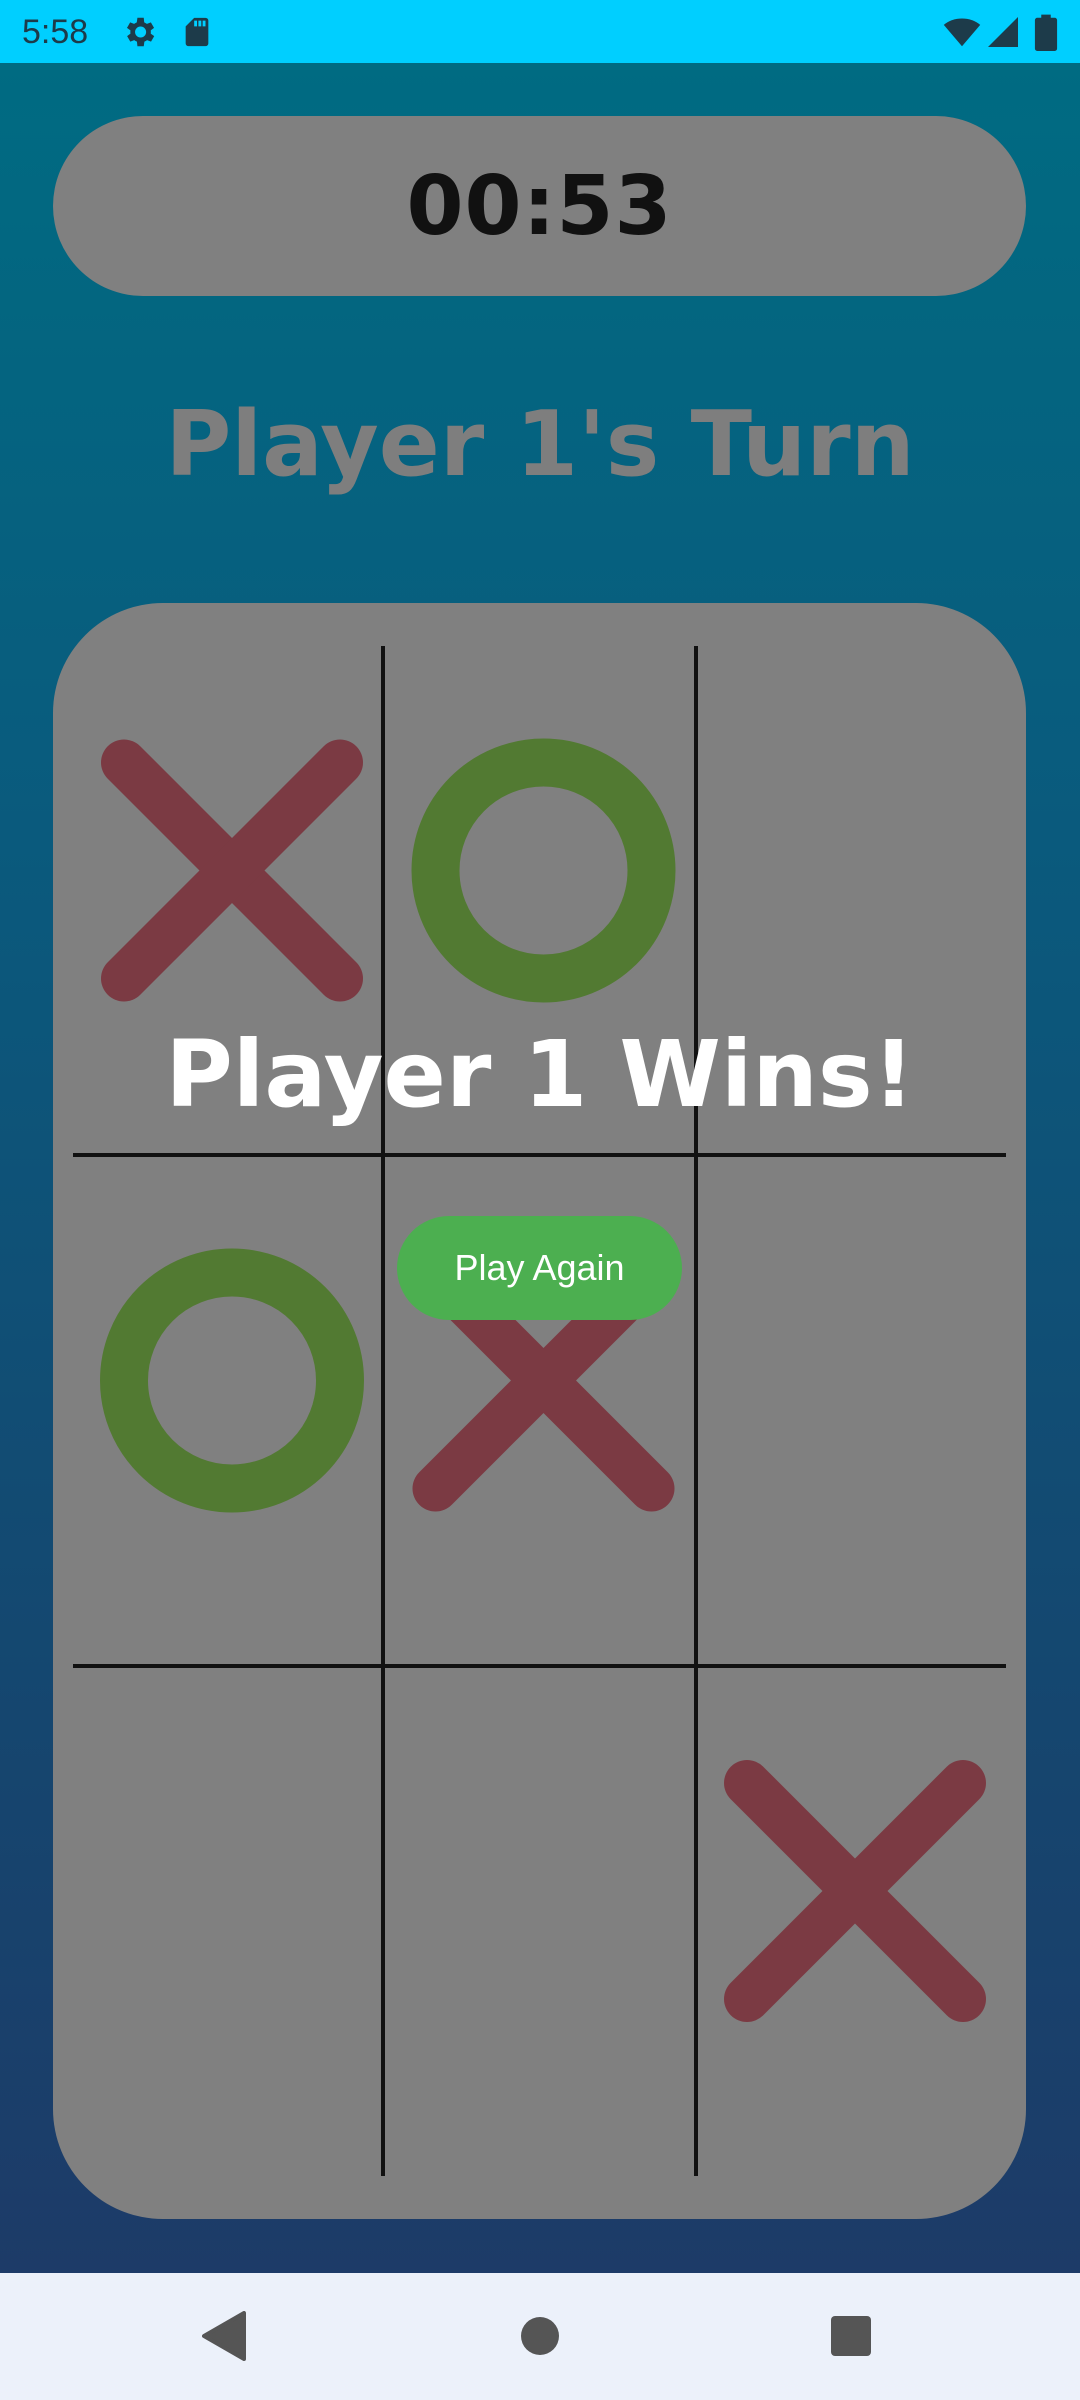 The height and width of the screenshot is (2400, 1080). I want to click on winner-message: Player 1 Wins!, so click(540, 1074).